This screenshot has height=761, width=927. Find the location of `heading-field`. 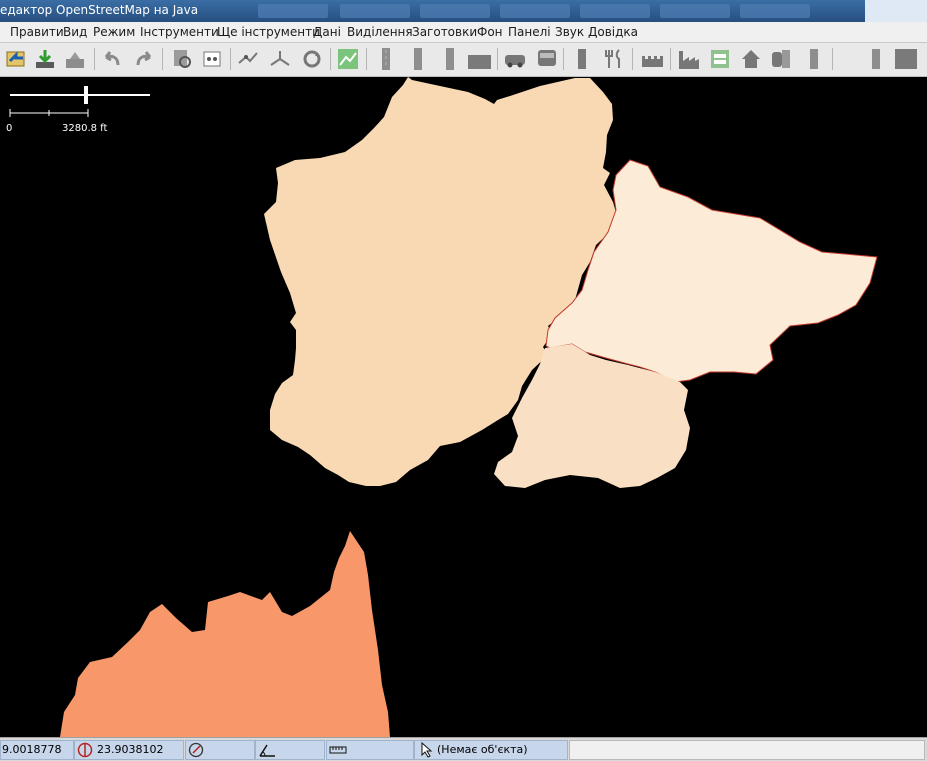

heading-field is located at coordinates (220, 750).